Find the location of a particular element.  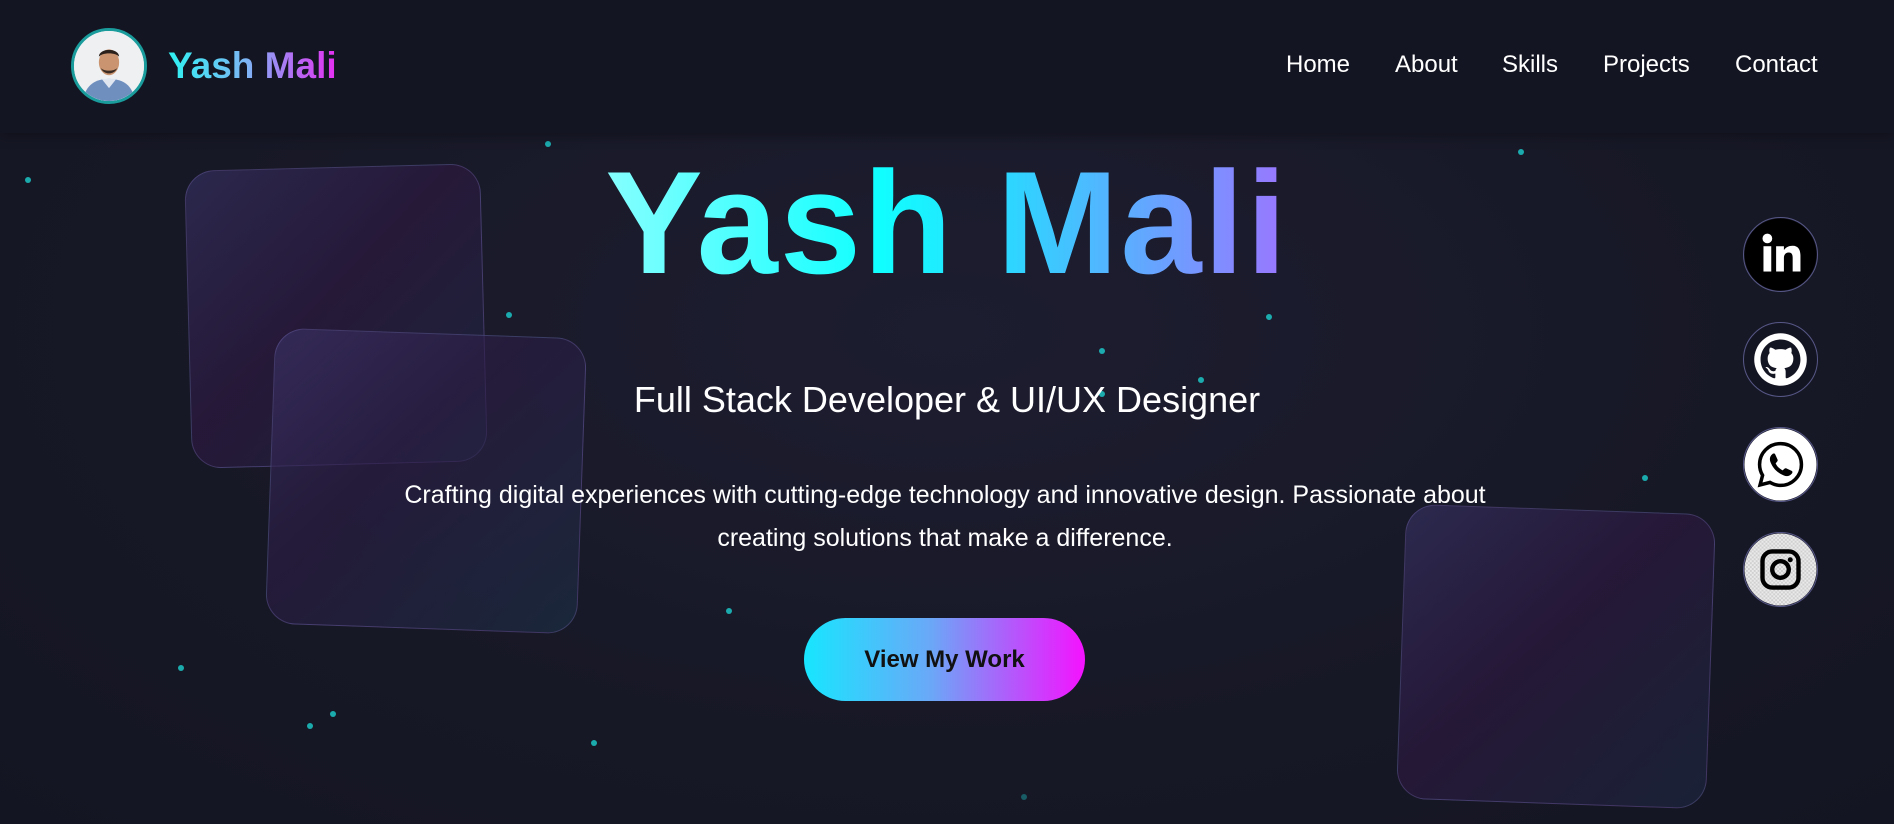

instagram-icon is located at coordinates (1780, 569).